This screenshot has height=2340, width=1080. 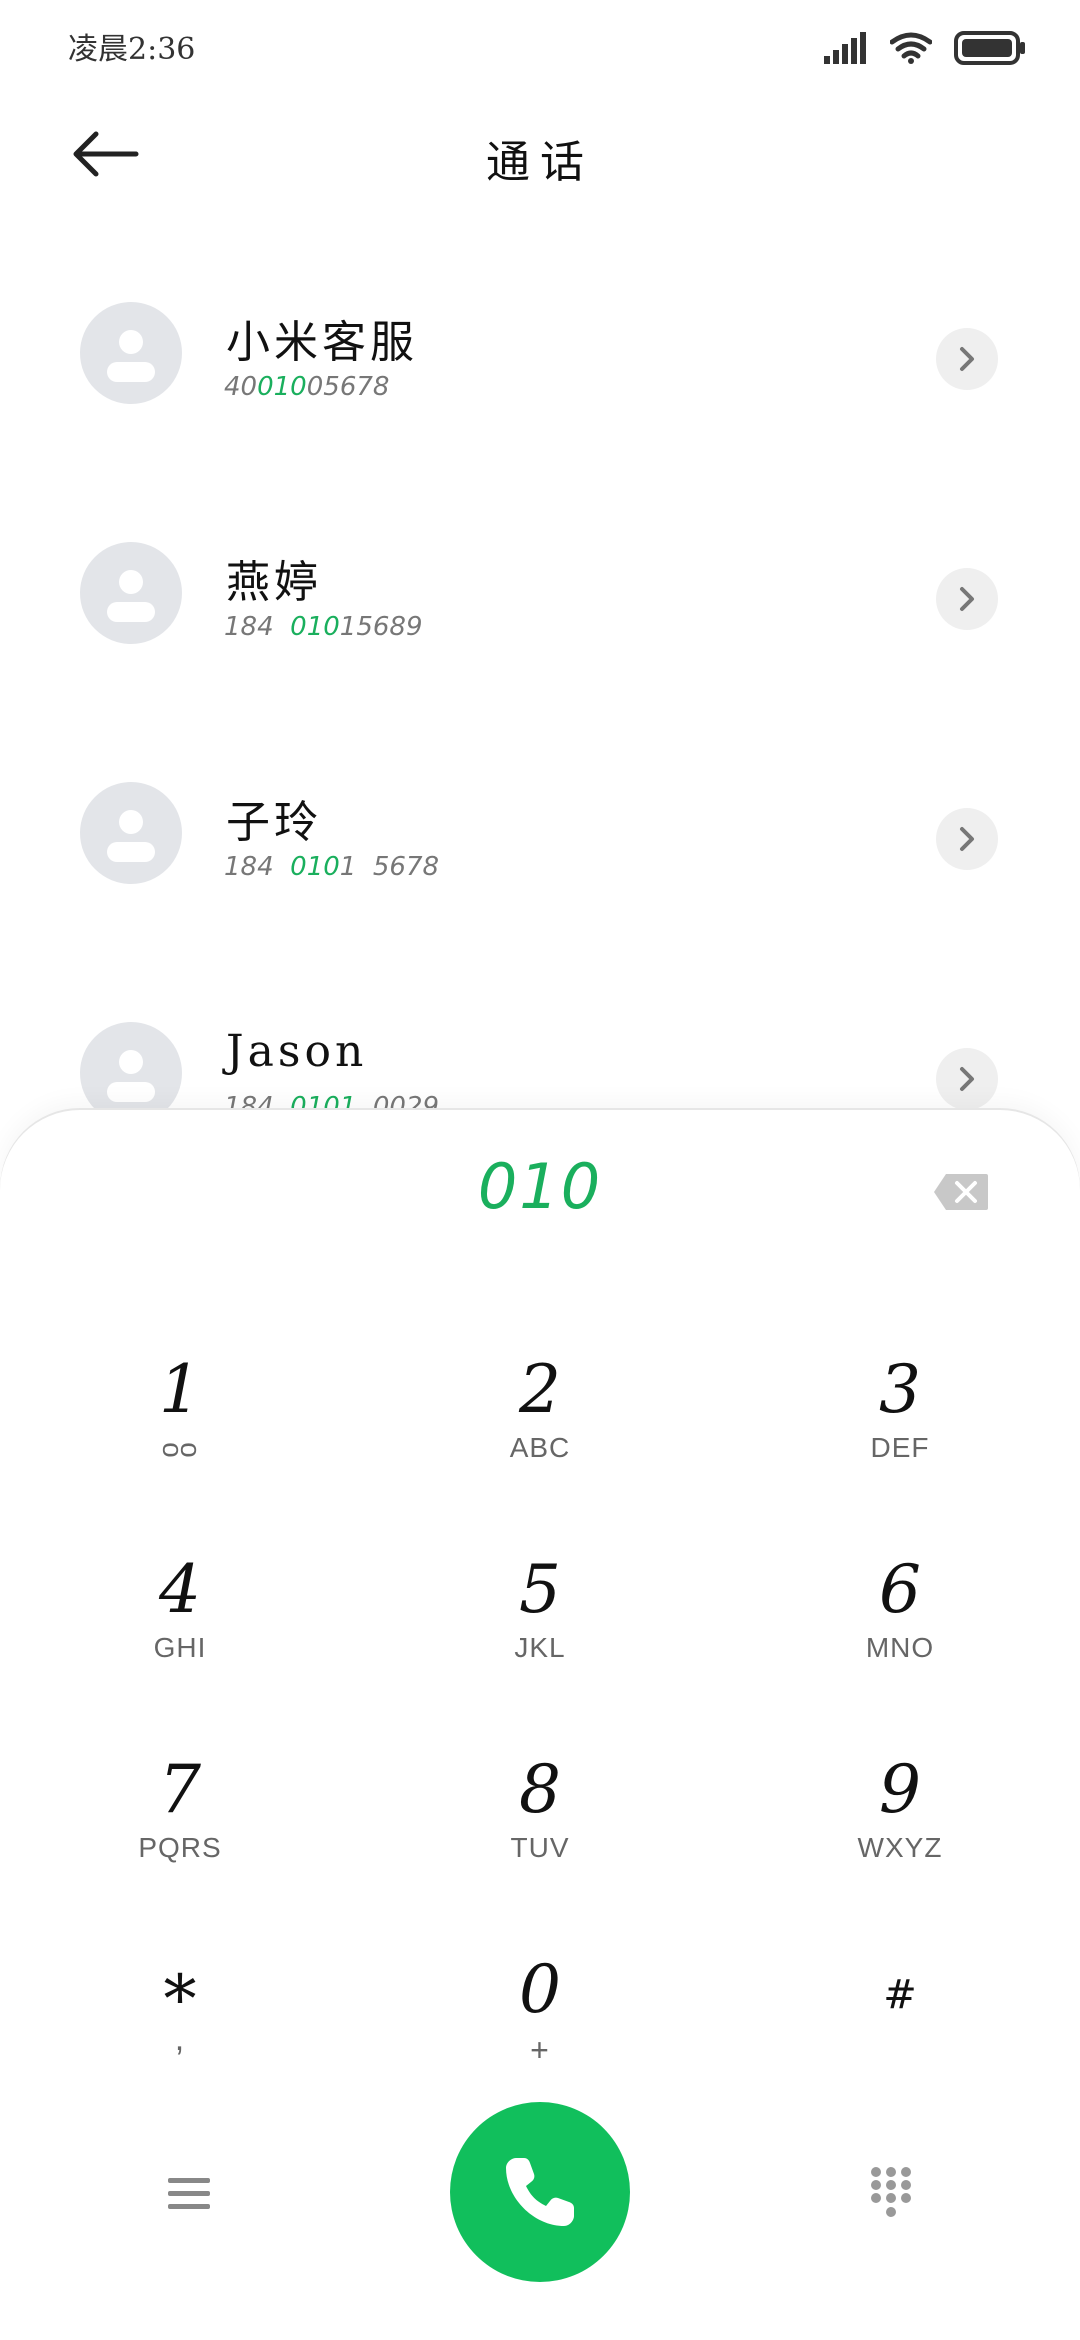 I want to click on contact-name: 小米客服, so click(x=322, y=342).